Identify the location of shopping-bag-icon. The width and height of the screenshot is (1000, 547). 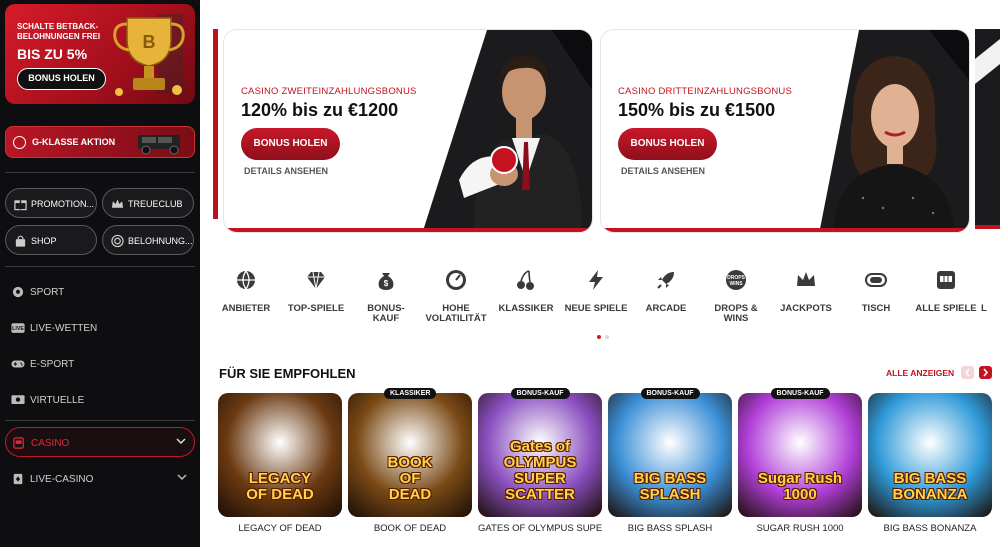
(20, 241).